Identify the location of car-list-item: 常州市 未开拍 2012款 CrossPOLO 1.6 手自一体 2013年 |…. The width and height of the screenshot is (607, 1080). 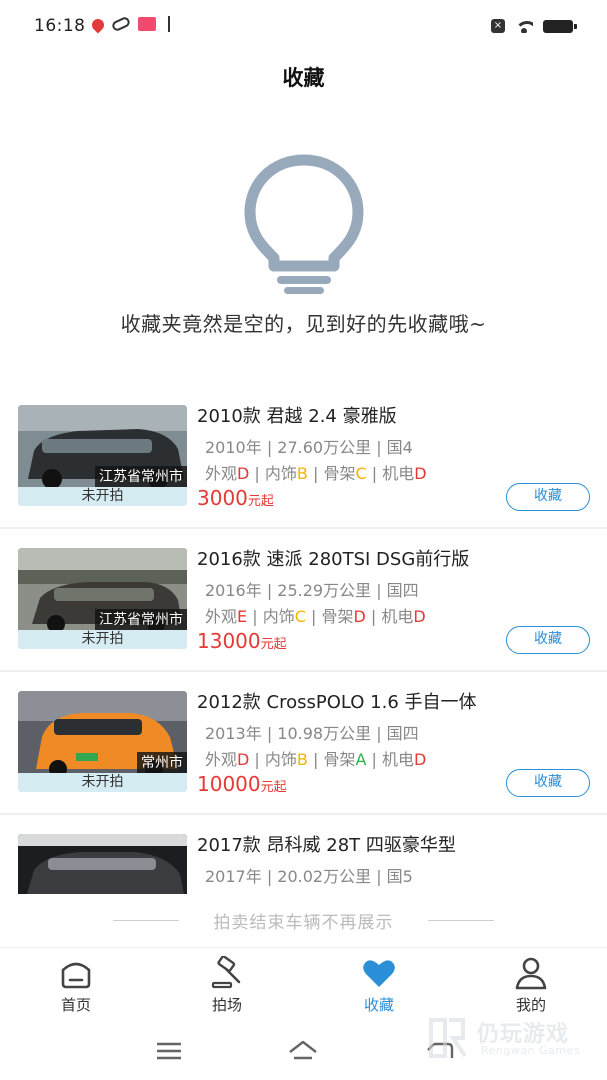
(303, 743).